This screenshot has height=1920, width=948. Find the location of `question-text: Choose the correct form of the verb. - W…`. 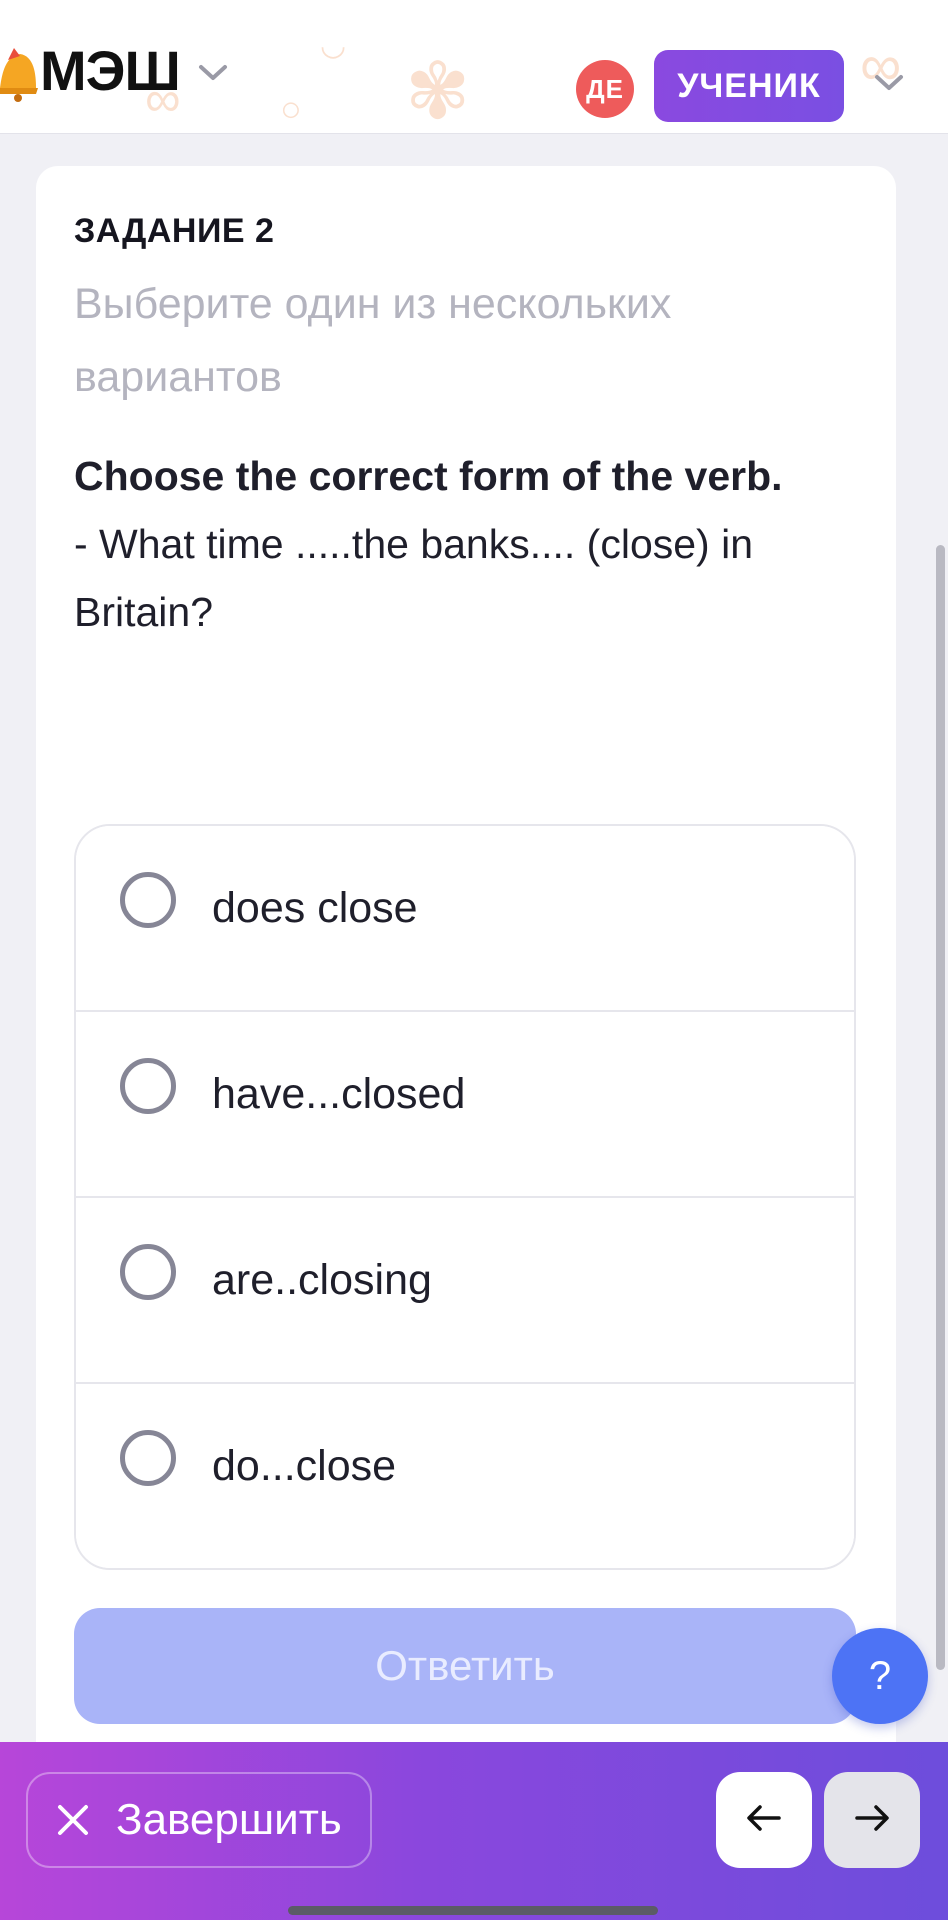

question-text: Choose the correct form of the verb. - W… is located at coordinates (469, 544).